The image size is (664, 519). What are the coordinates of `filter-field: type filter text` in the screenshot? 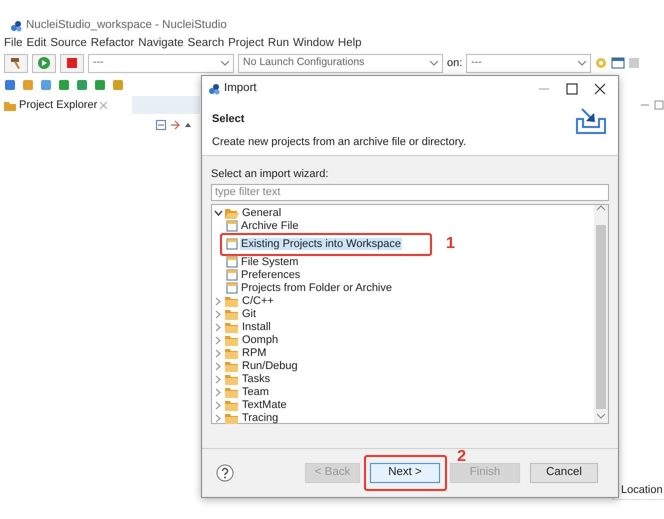 It's located at (410, 192).